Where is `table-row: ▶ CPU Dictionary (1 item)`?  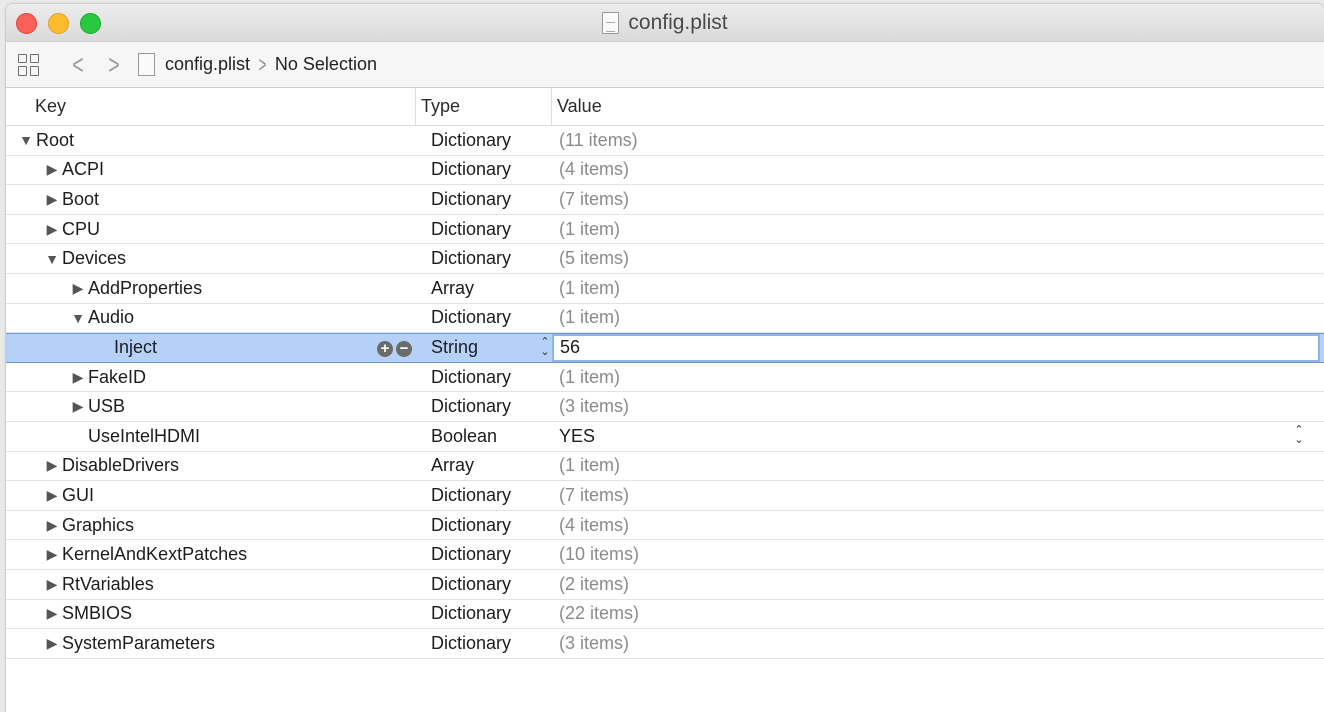
table-row: ▶ CPU Dictionary (1 item) is located at coordinates (665, 230).